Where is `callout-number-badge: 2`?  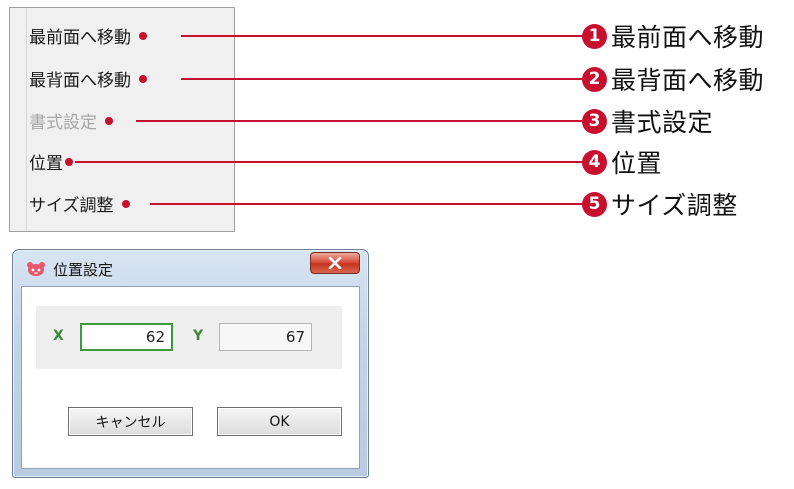
callout-number-badge: 2 is located at coordinates (594, 79).